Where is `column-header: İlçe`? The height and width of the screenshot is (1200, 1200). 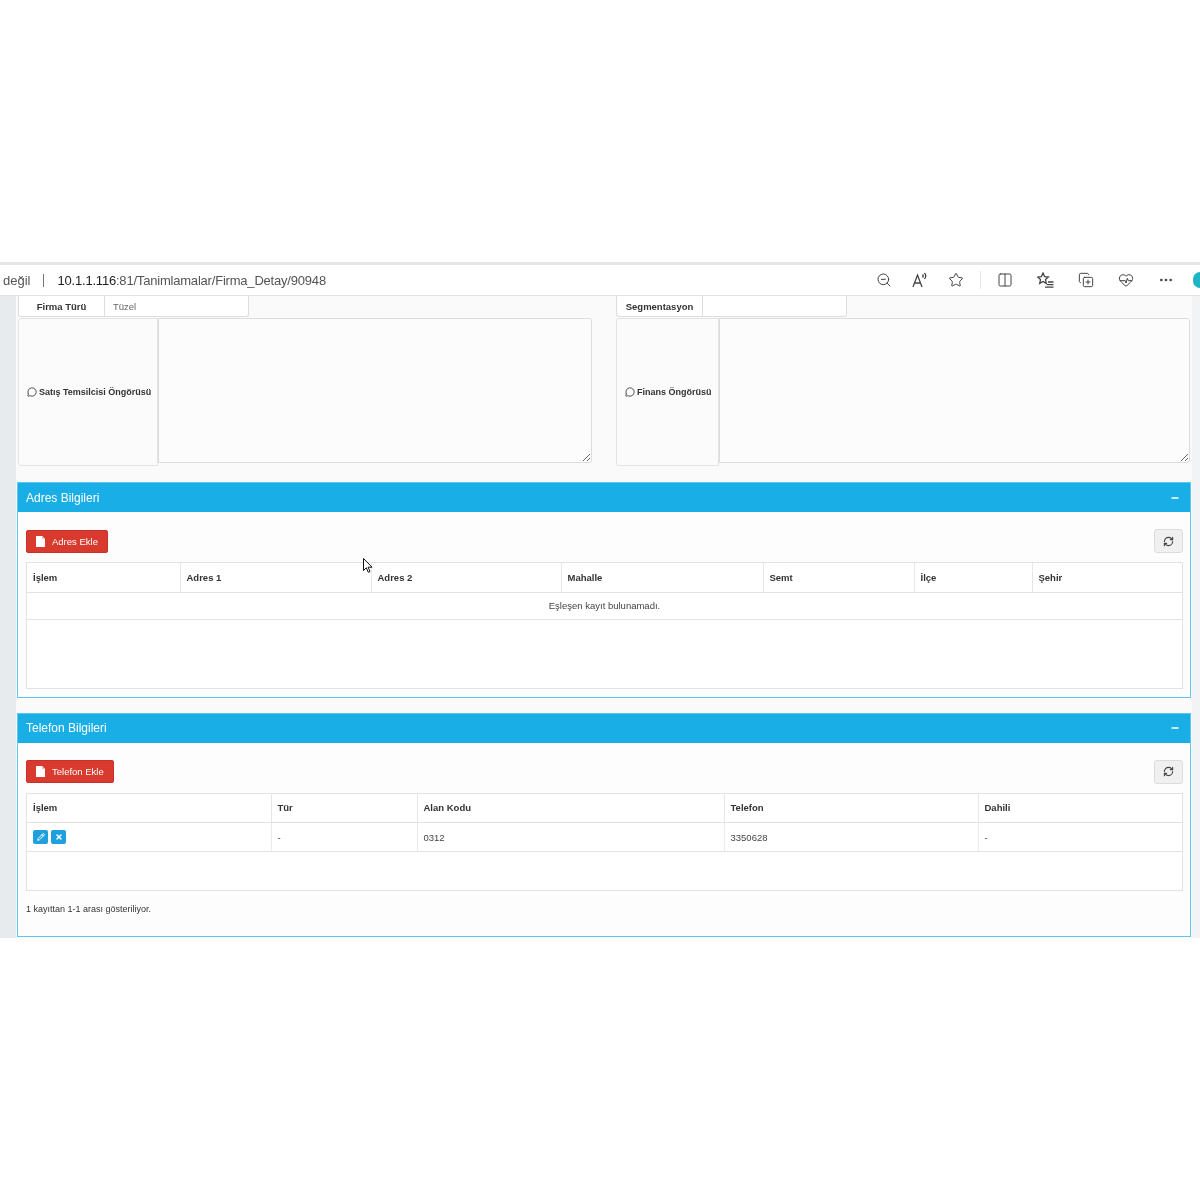
column-header: İlçe is located at coordinates (973, 577).